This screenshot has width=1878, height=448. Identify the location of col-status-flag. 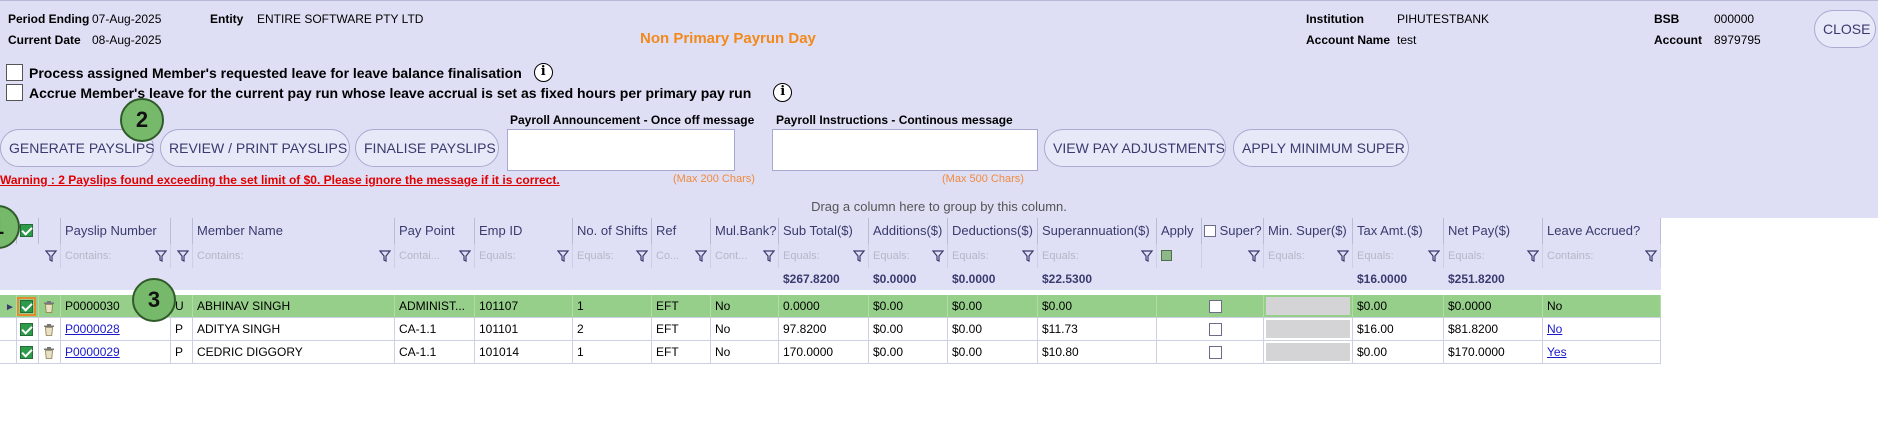
(182, 231).